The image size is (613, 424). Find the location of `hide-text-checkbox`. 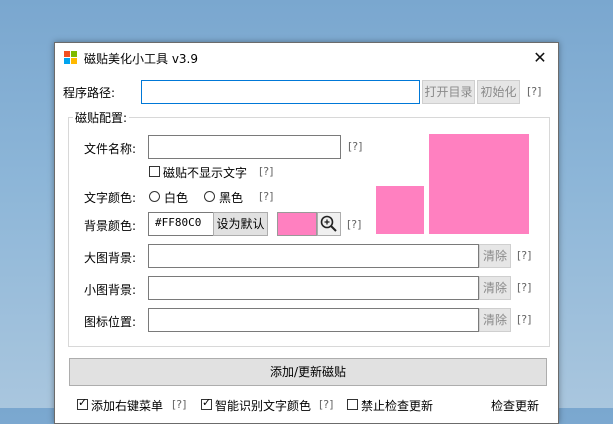

hide-text-checkbox is located at coordinates (154, 171).